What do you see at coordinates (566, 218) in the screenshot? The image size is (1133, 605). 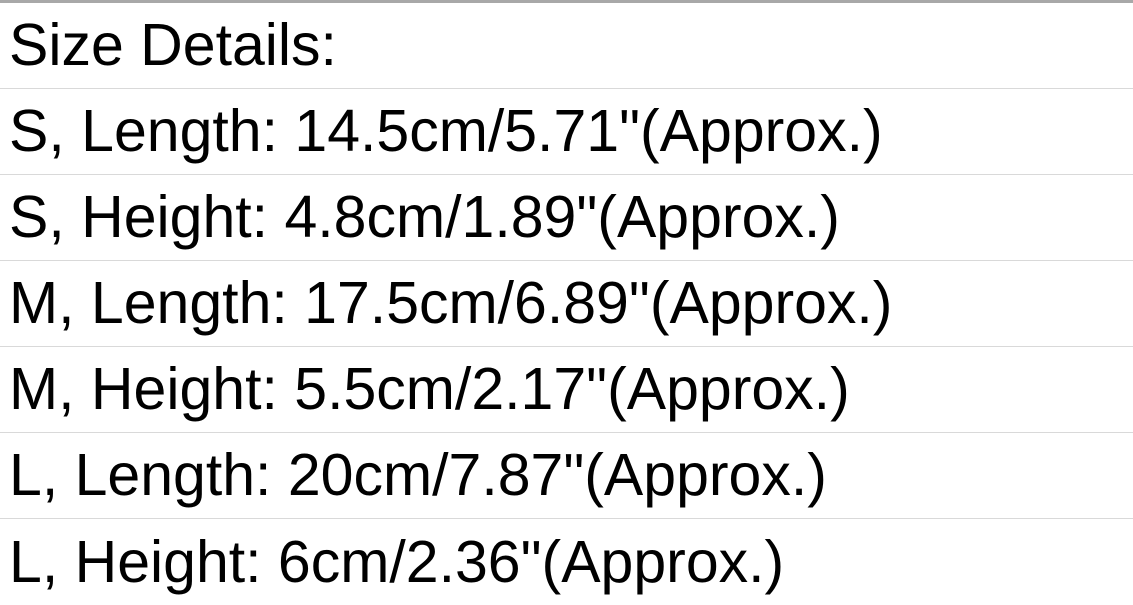 I see `size-row-s-height: S, Height: 4.8cm/1.89"(Approx.)` at bounding box center [566, 218].